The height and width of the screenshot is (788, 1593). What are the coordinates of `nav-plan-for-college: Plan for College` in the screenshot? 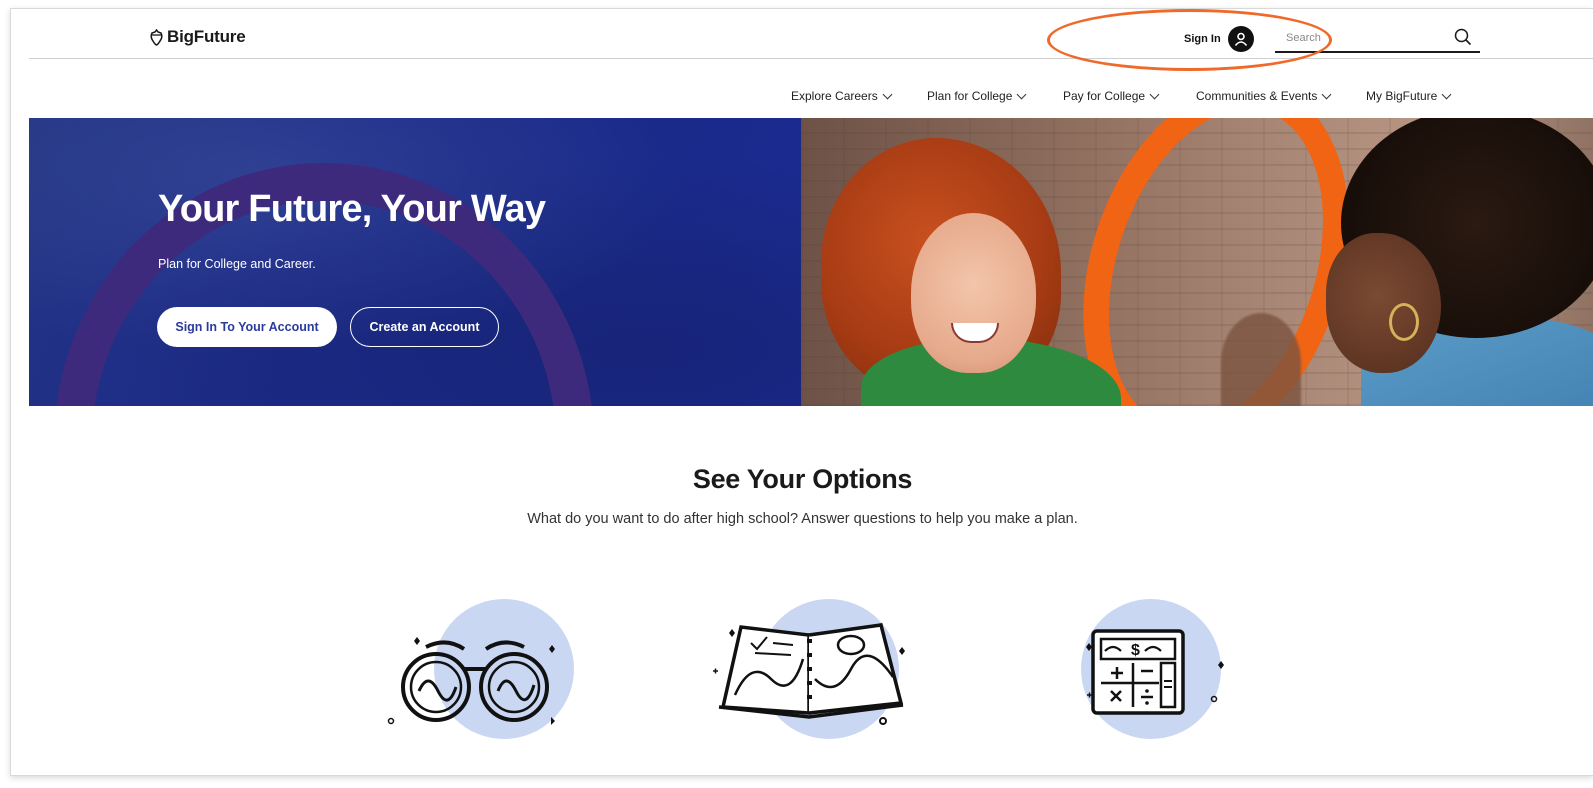 It's located at (977, 96).